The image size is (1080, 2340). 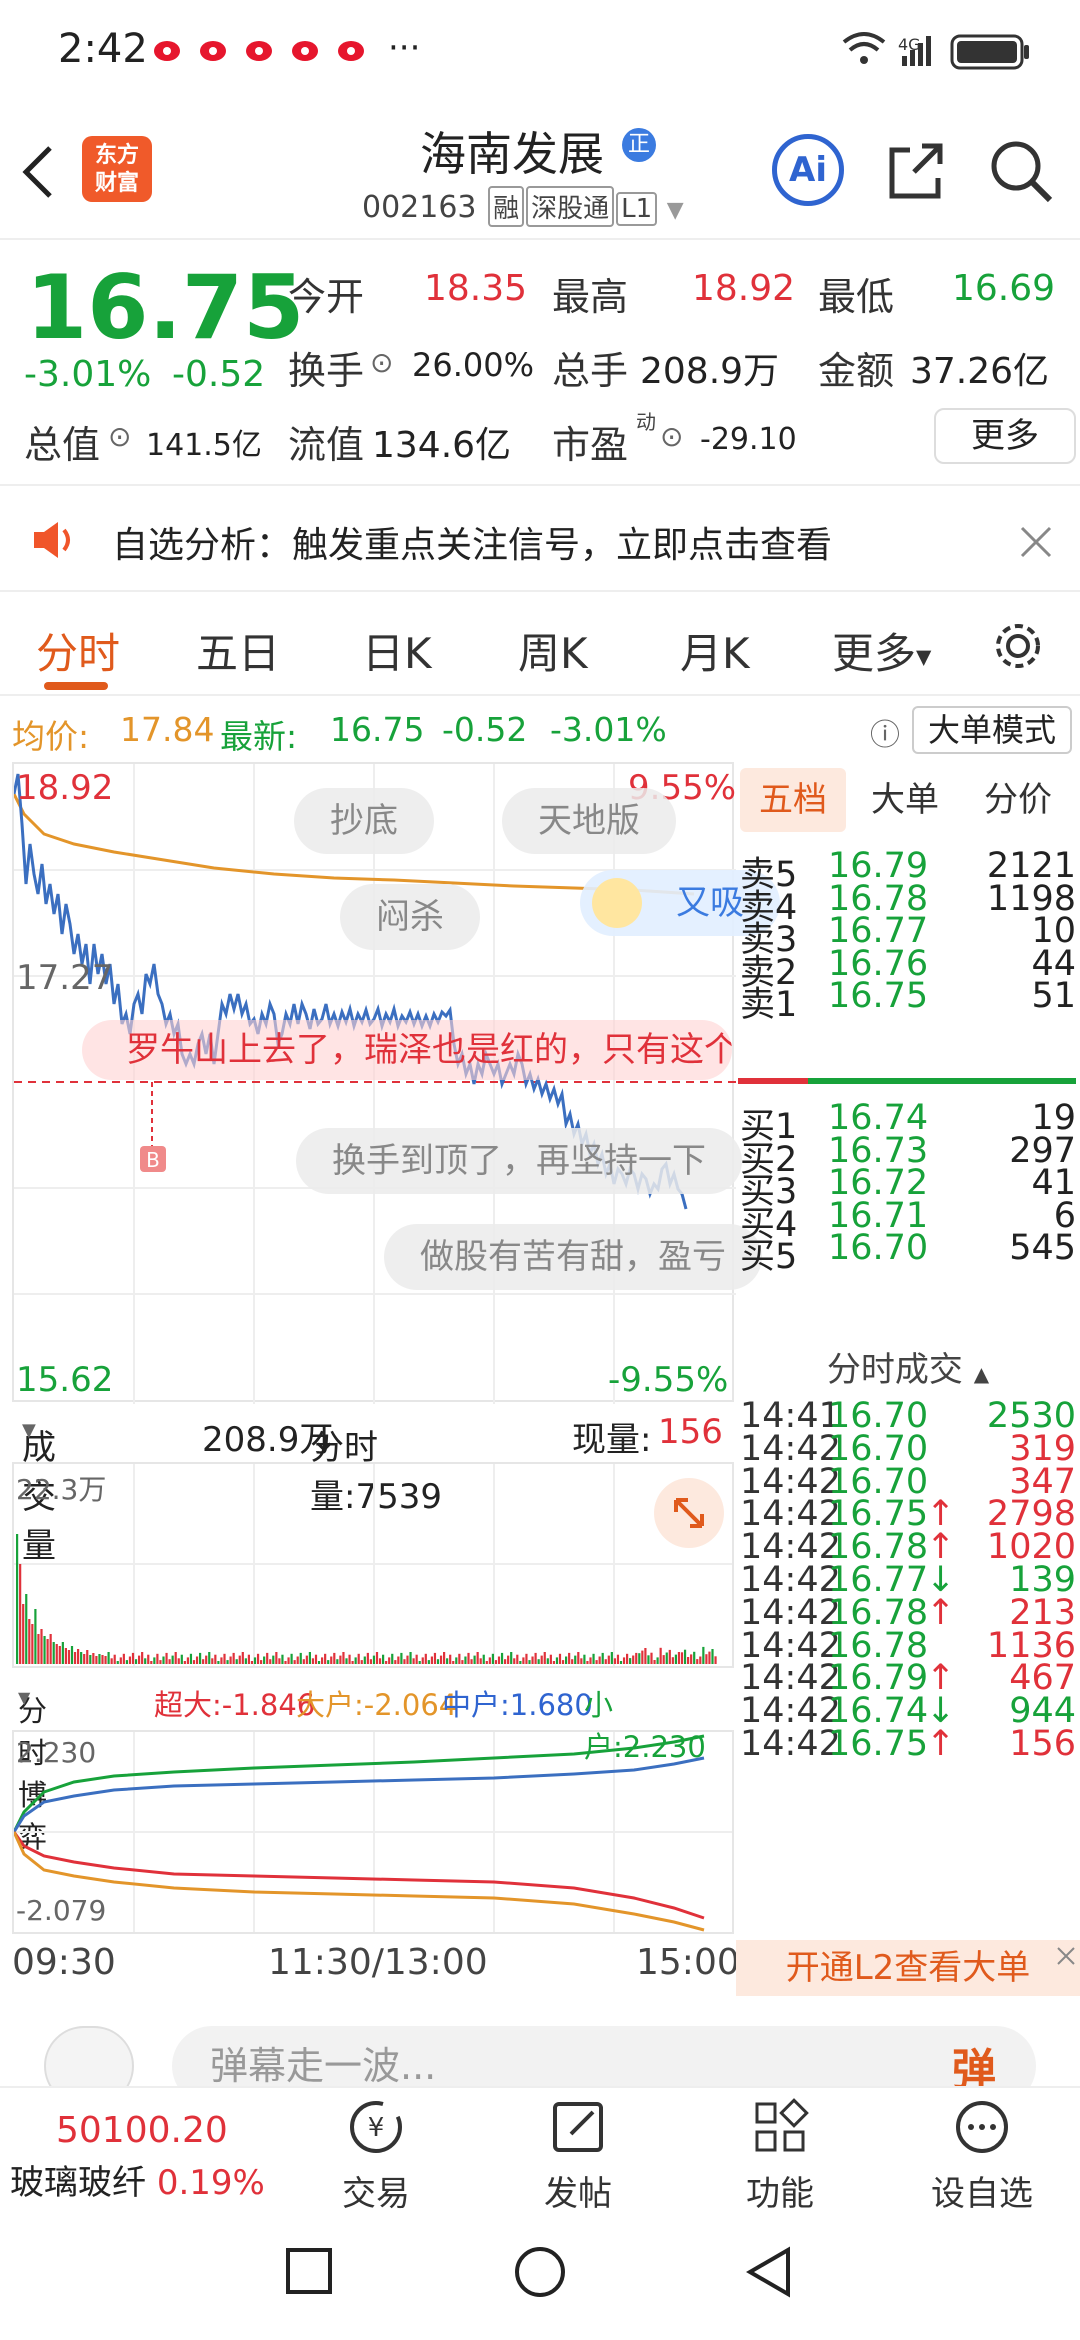 I want to click on help-icon: ⓘ, so click(x=885, y=732).